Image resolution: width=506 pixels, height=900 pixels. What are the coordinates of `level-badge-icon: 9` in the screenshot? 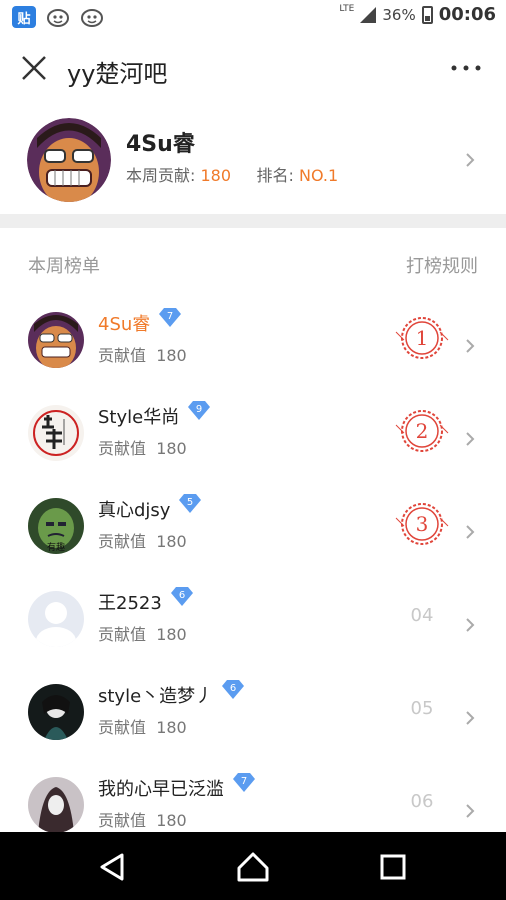 It's located at (199, 410).